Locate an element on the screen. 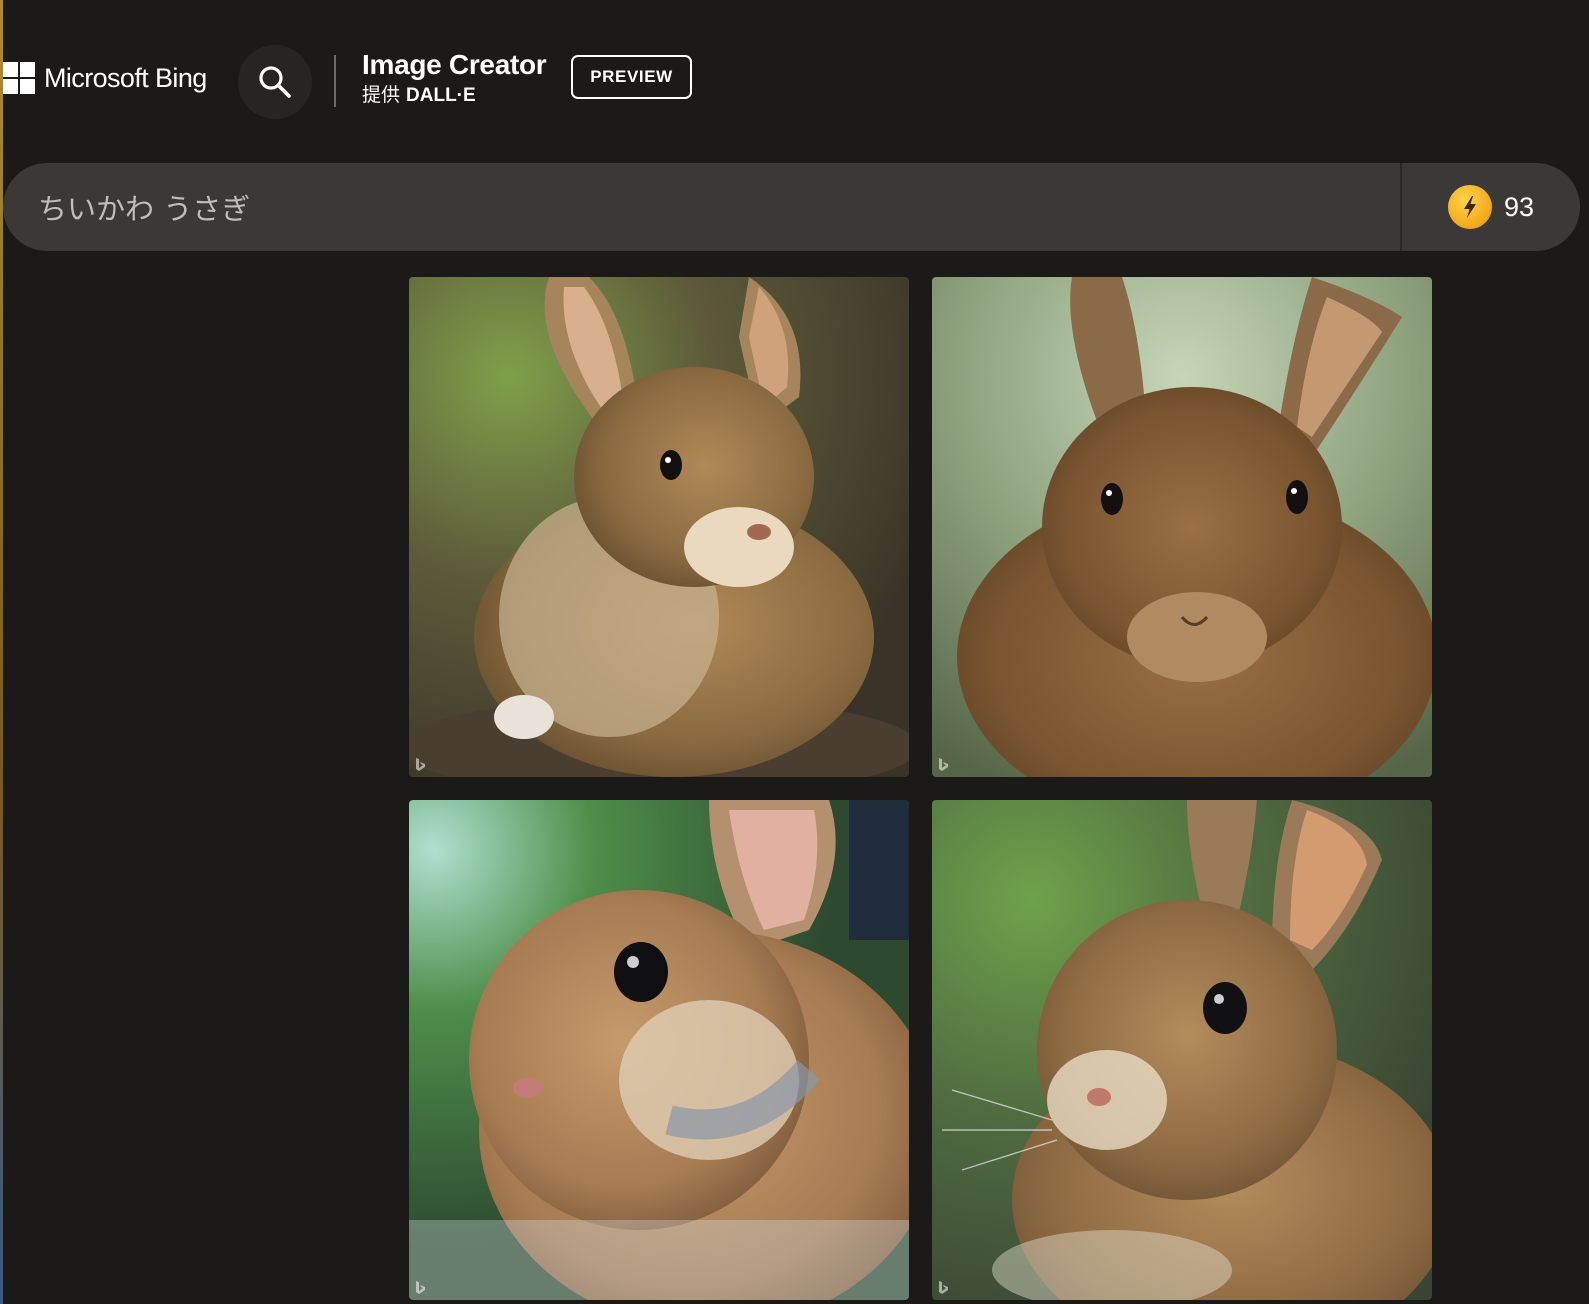  prompt-bar: 93 is located at coordinates (791, 207).